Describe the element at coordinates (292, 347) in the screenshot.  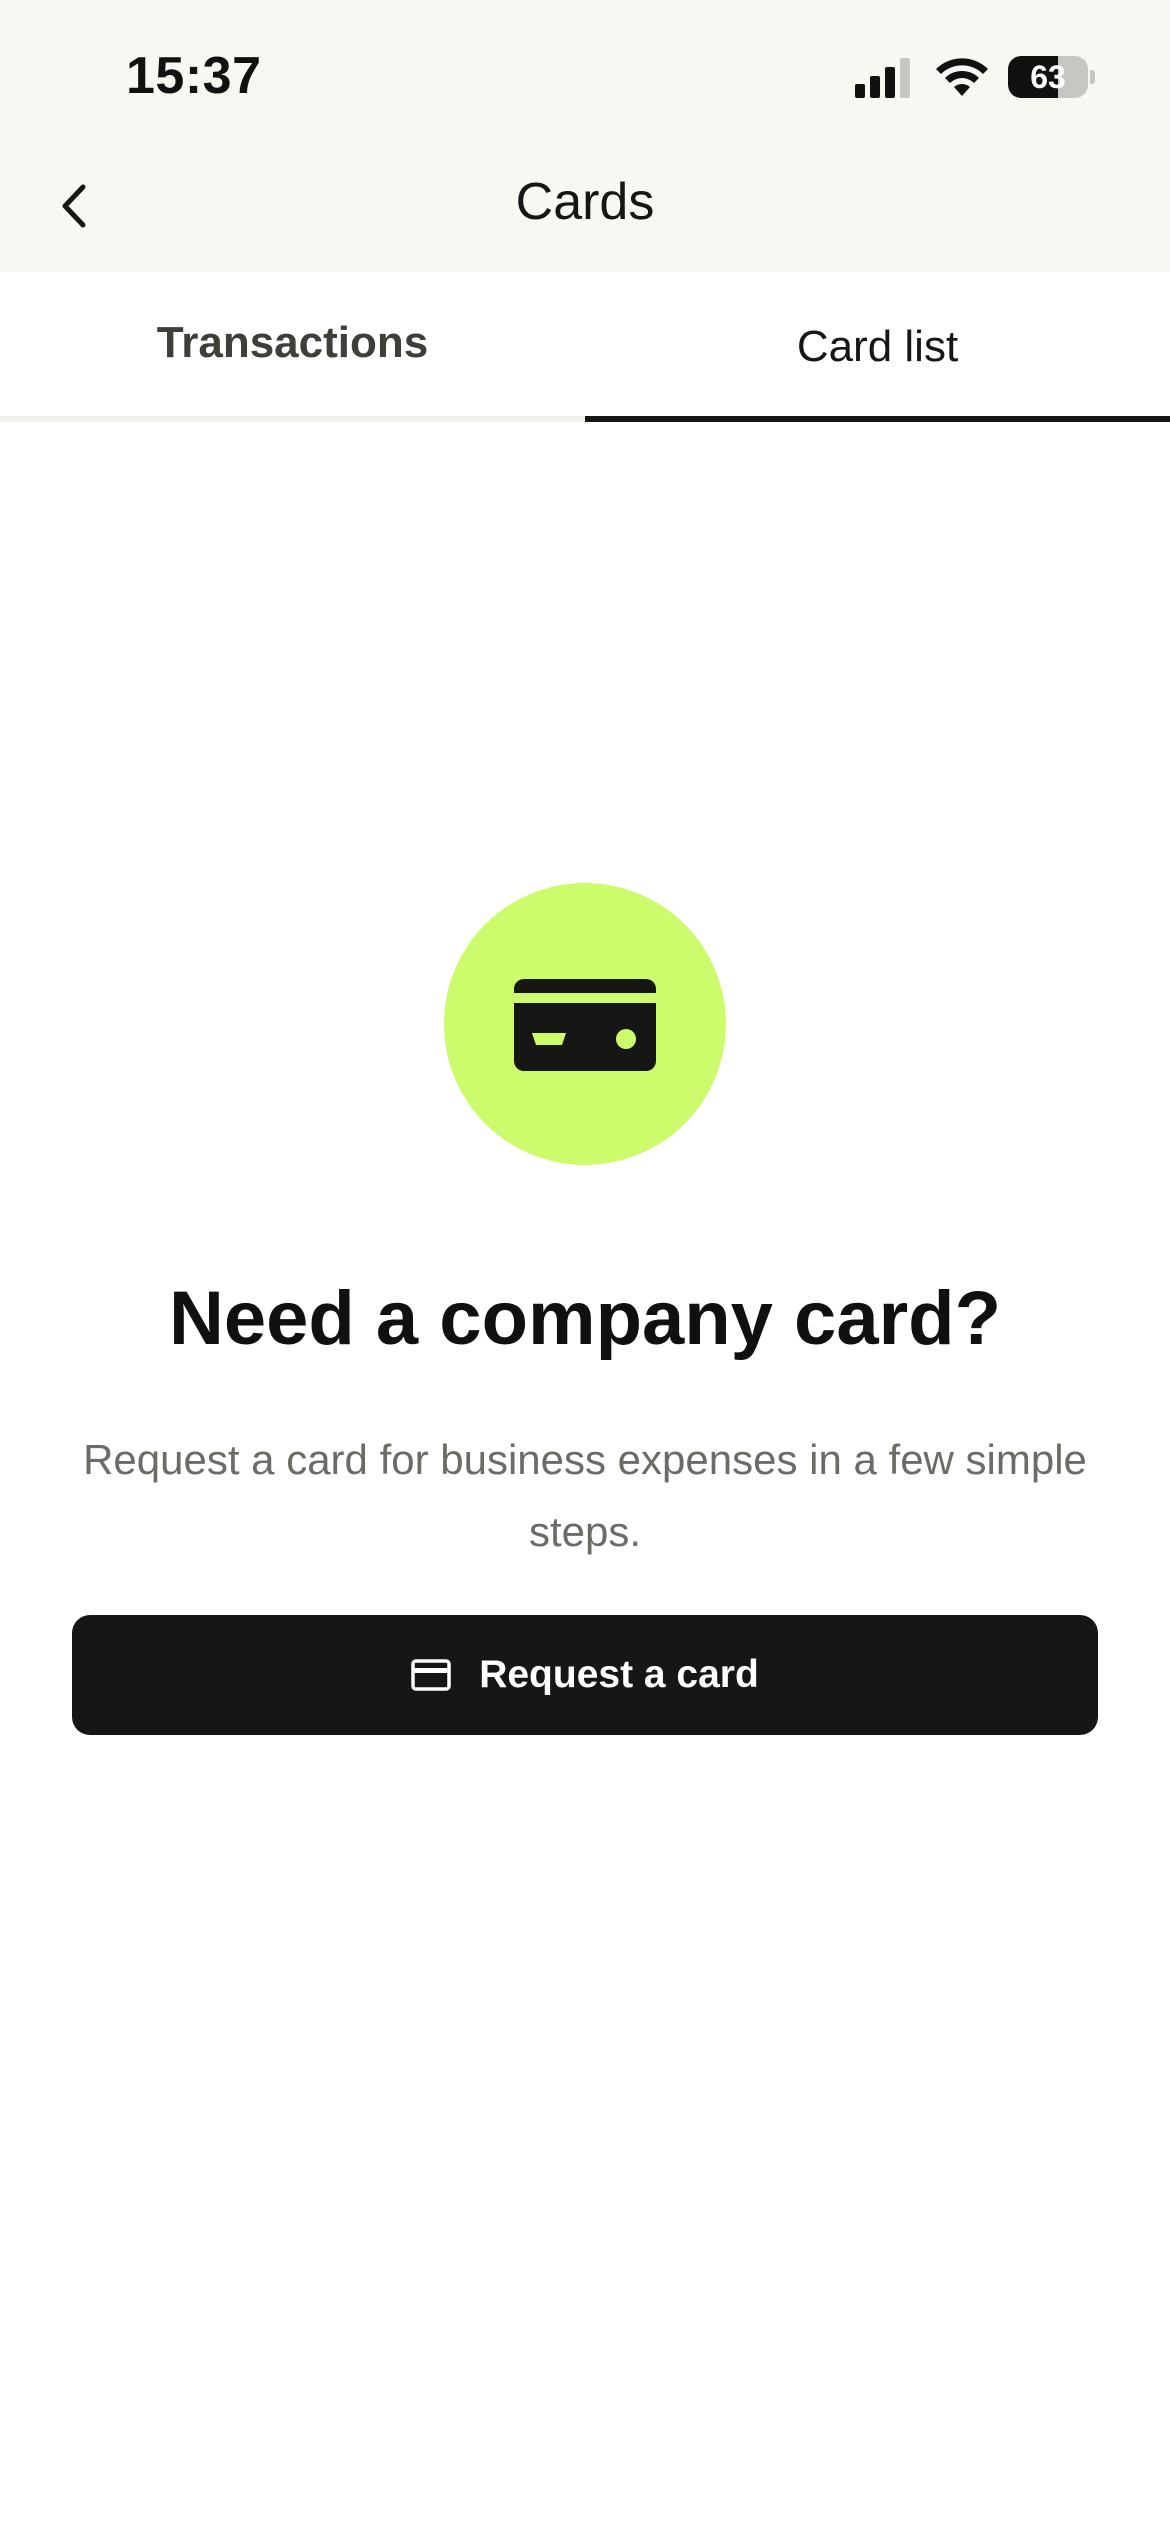
I see `tab-transactions: Transactions` at that location.